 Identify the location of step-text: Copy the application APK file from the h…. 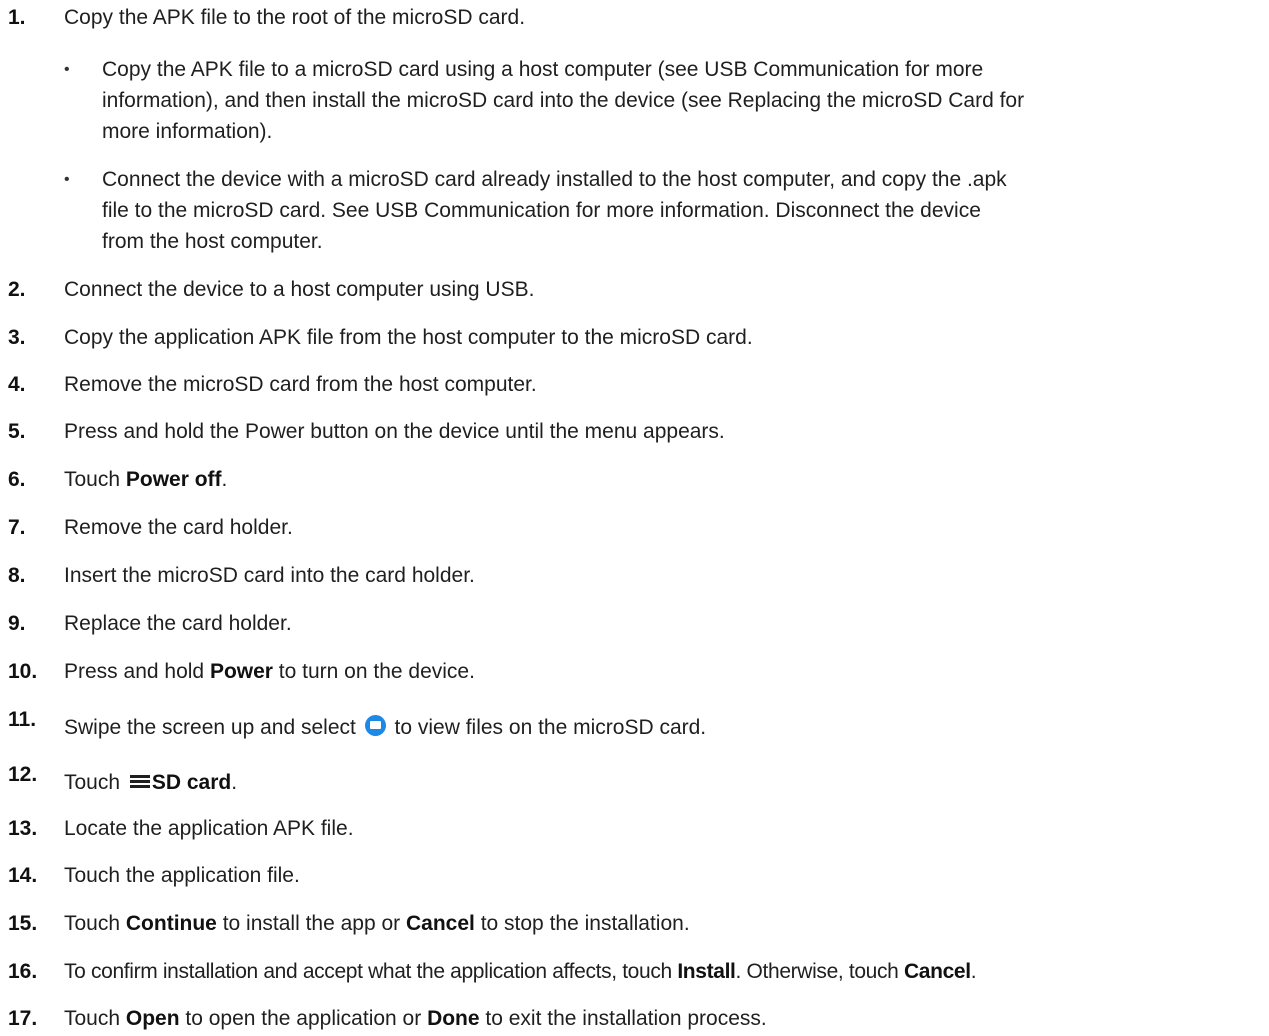
(661, 337).